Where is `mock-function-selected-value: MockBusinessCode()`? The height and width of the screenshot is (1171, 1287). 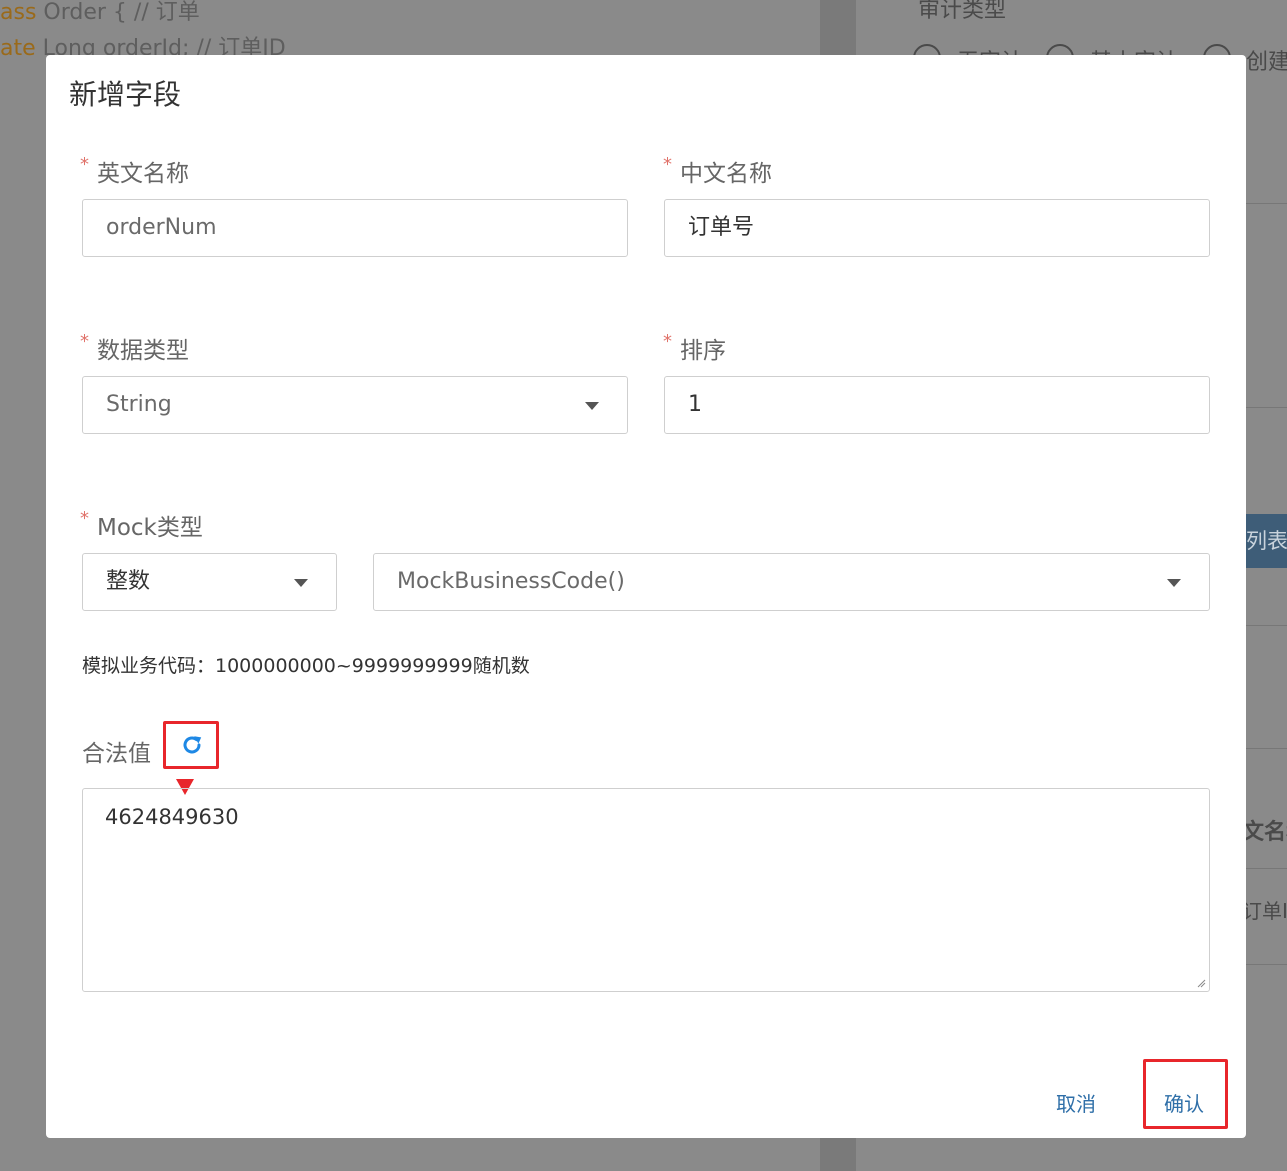 mock-function-selected-value: MockBusinessCode() is located at coordinates (511, 581).